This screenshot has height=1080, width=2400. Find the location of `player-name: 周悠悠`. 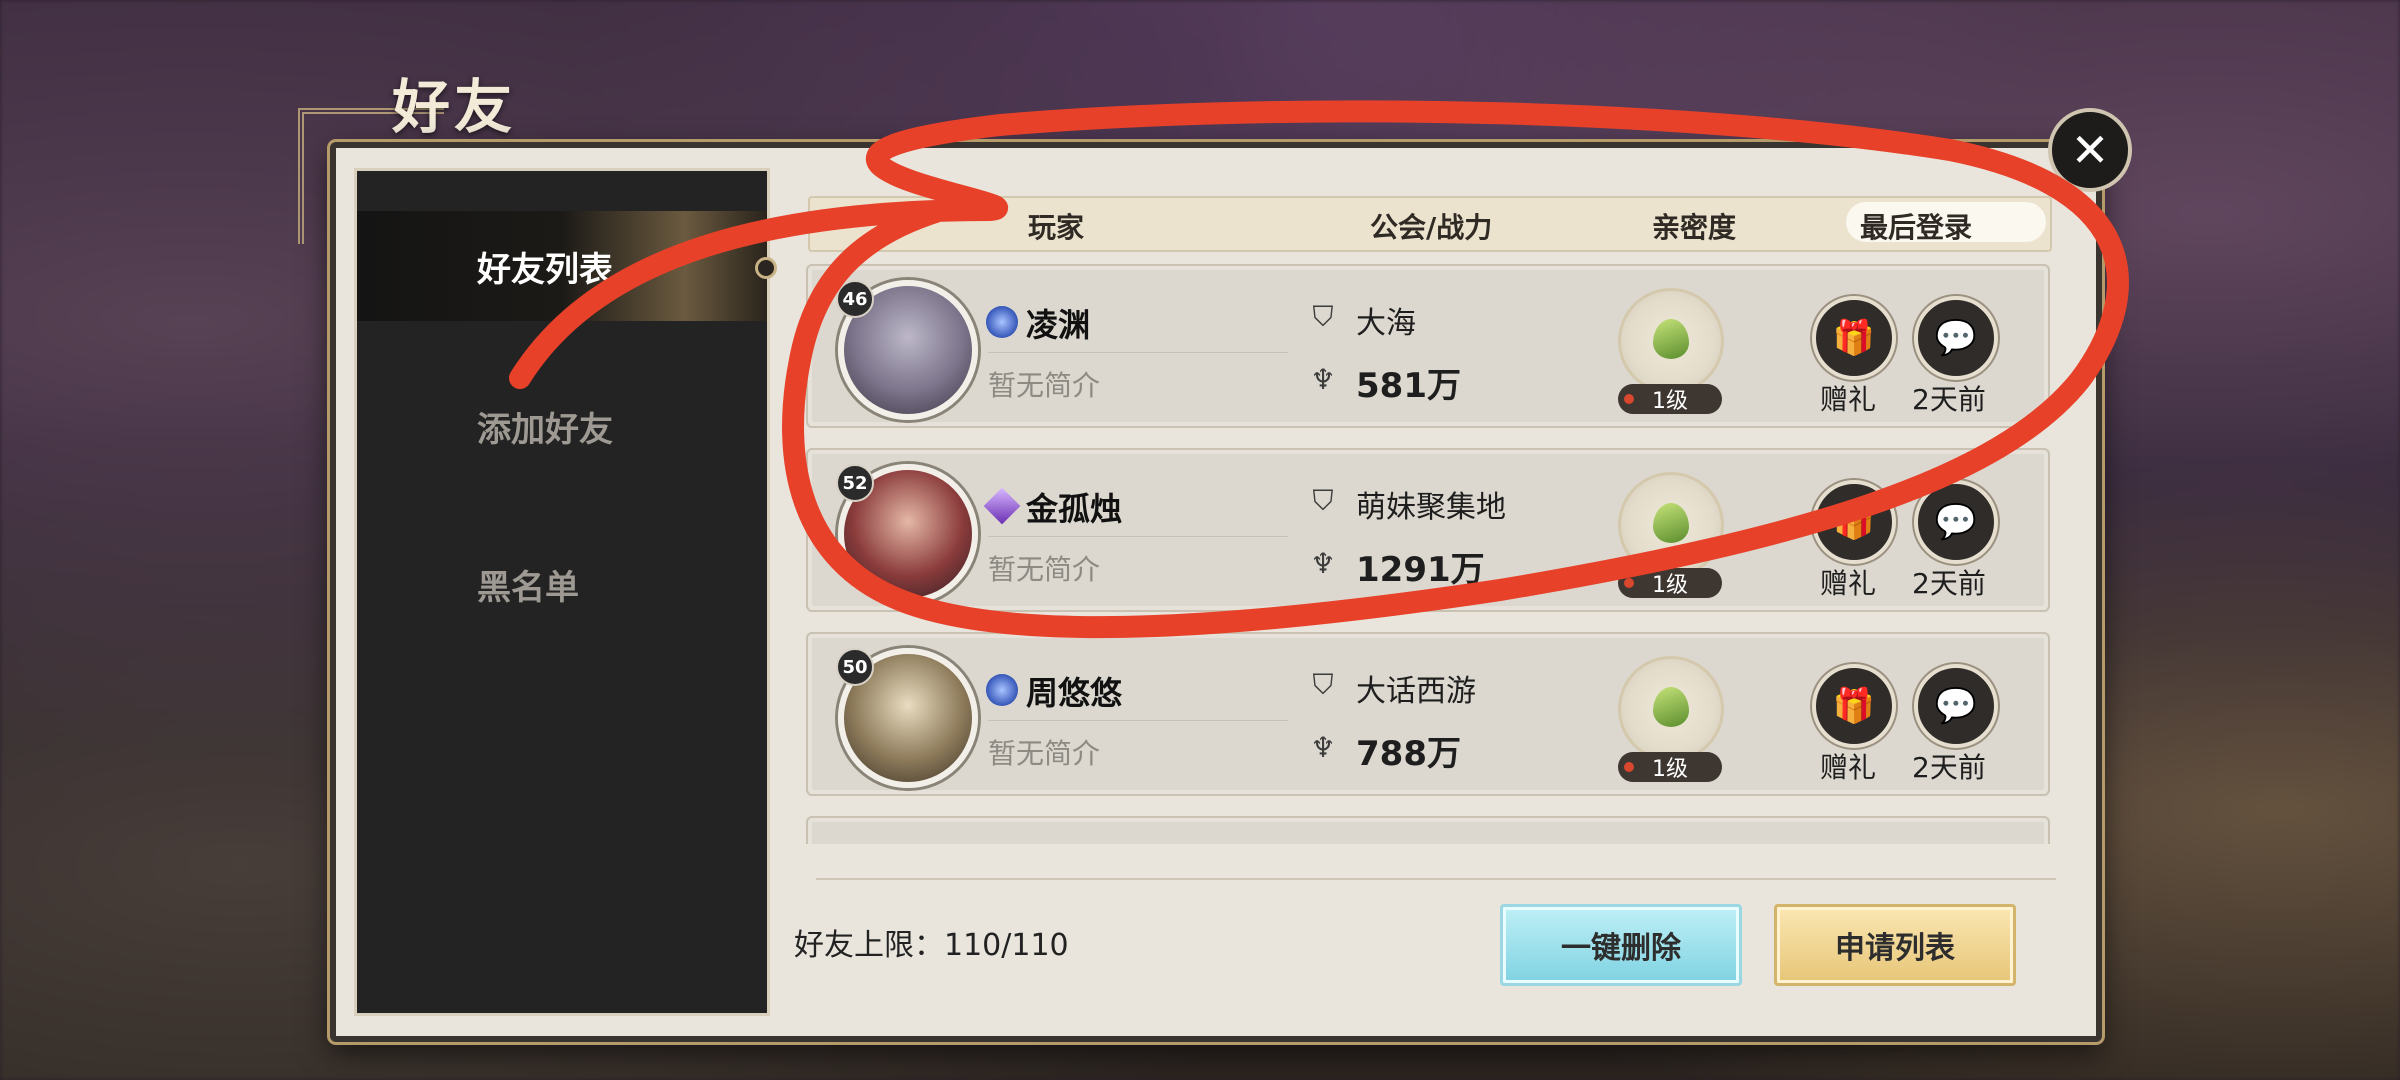

player-name: 周悠悠 is located at coordinates (1074, 693).